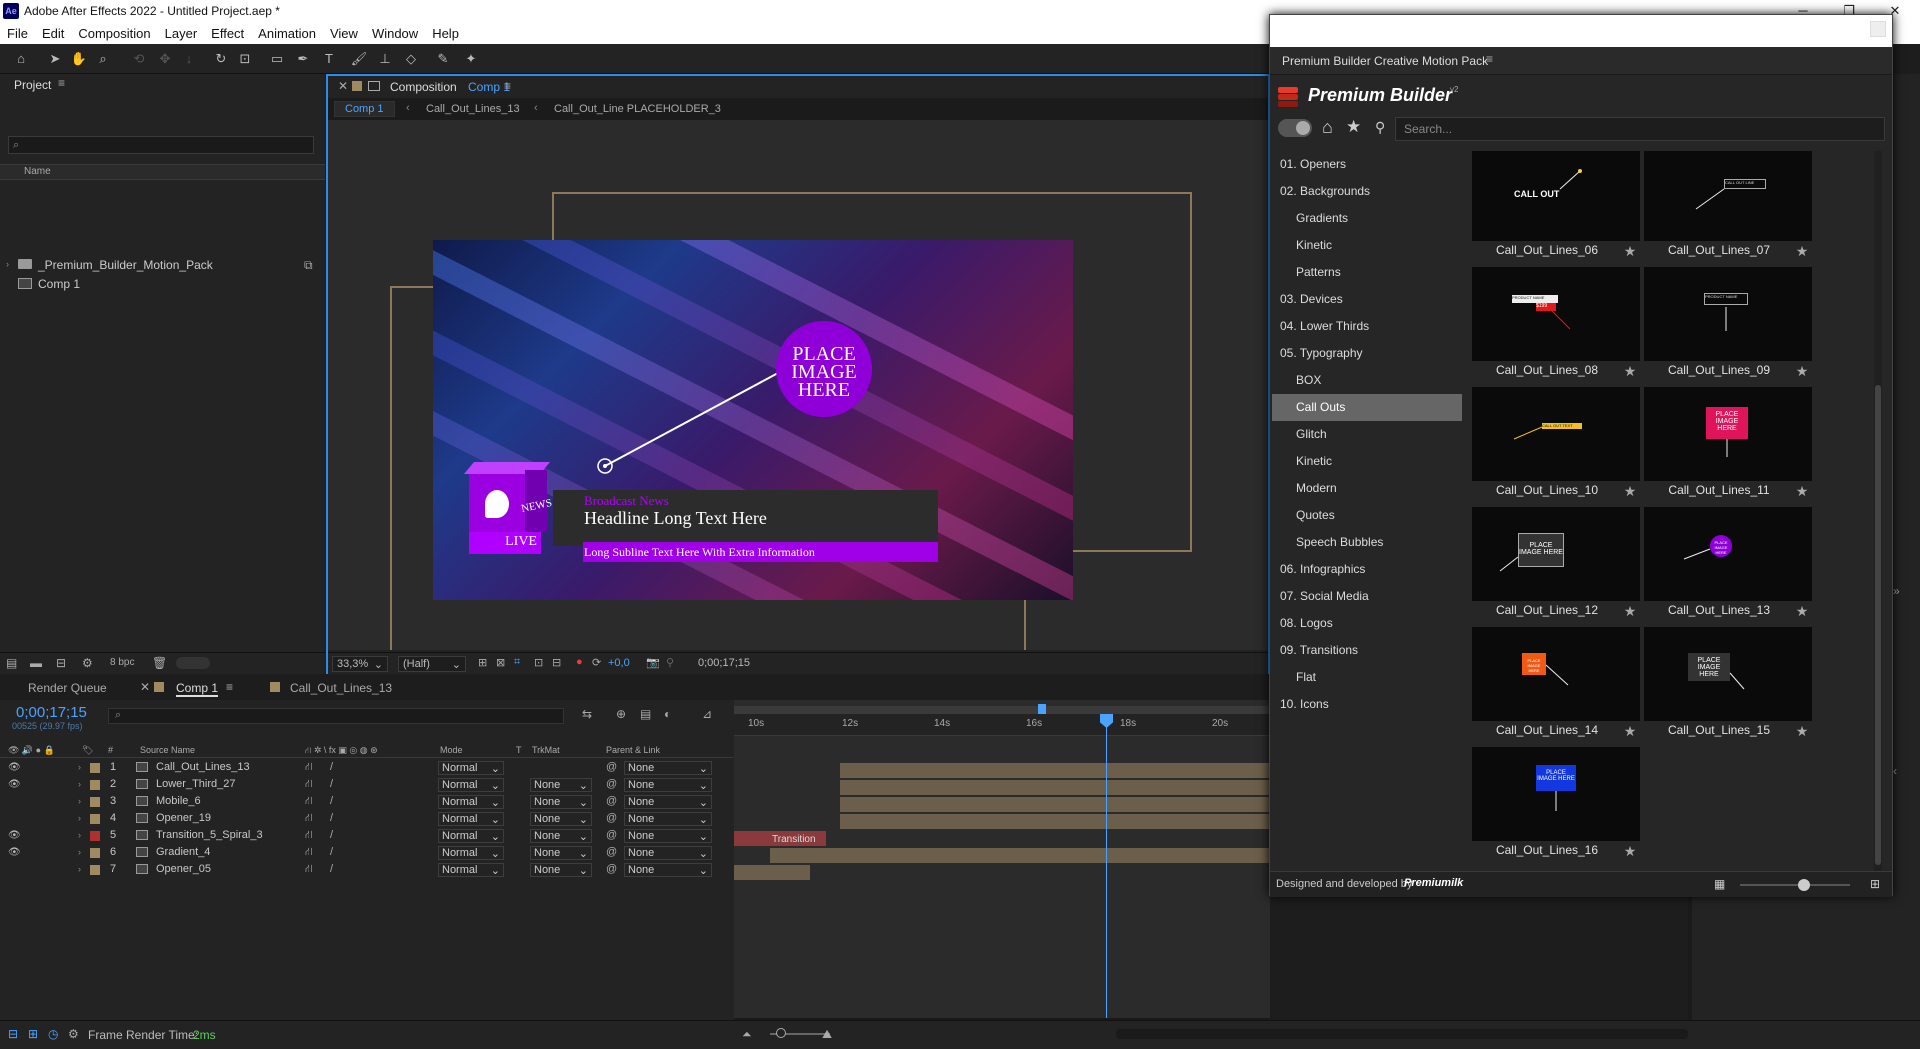  I want to click on favorites-star-icon: ★, so click(1353, 127).